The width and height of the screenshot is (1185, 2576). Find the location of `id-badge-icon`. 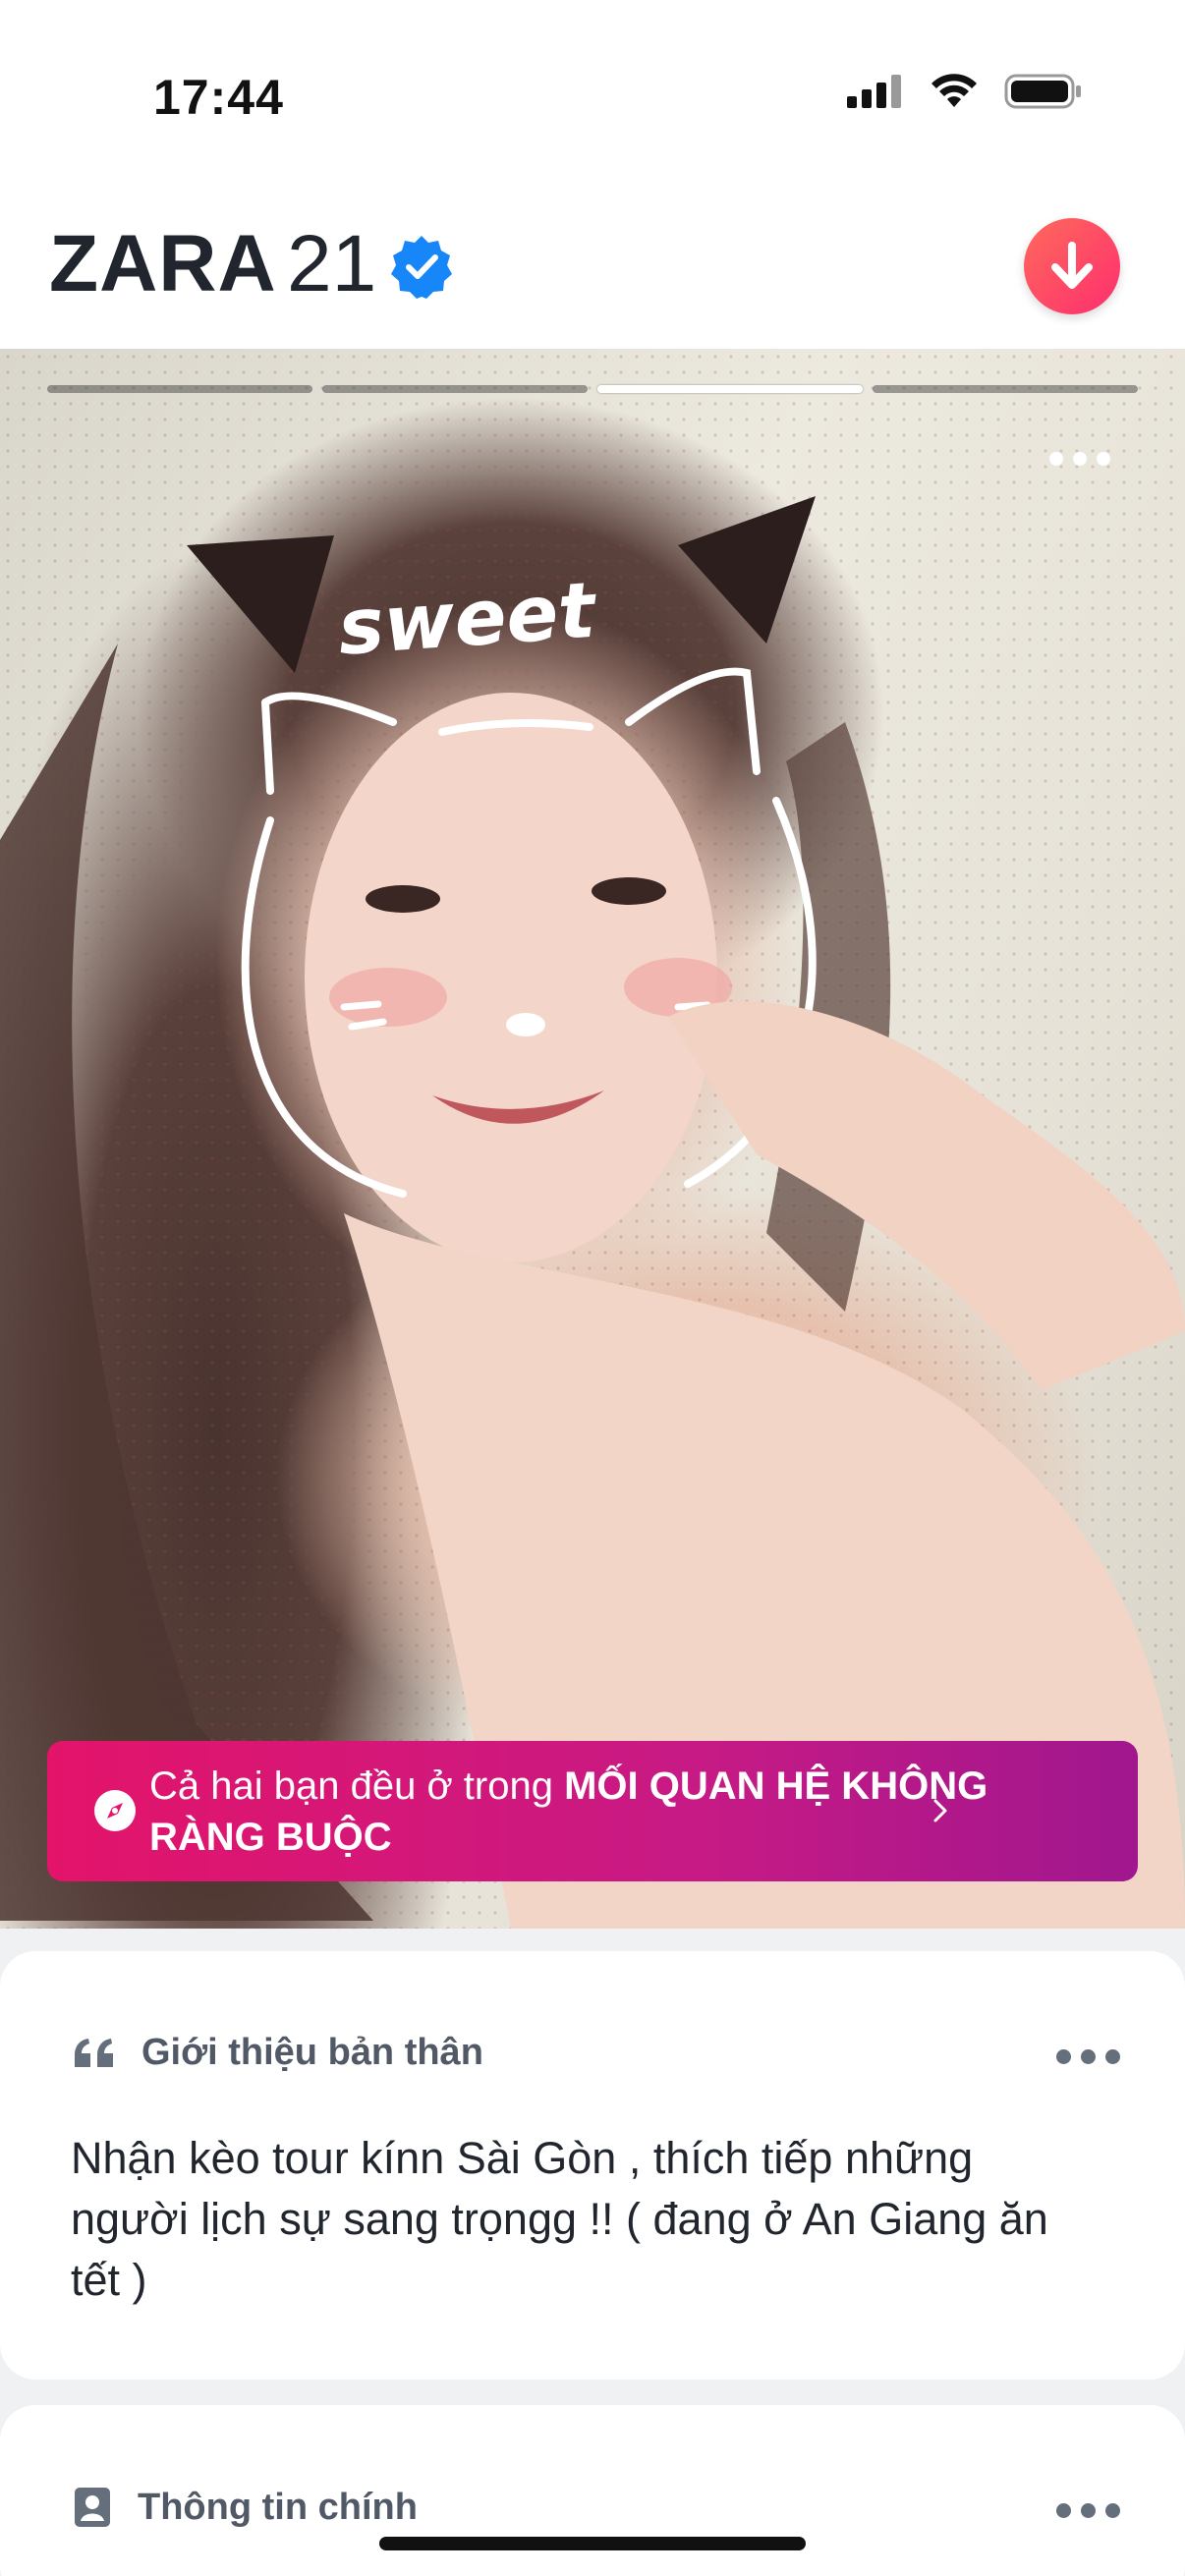

id-badge-icon is located at coordinates (92, 2507).